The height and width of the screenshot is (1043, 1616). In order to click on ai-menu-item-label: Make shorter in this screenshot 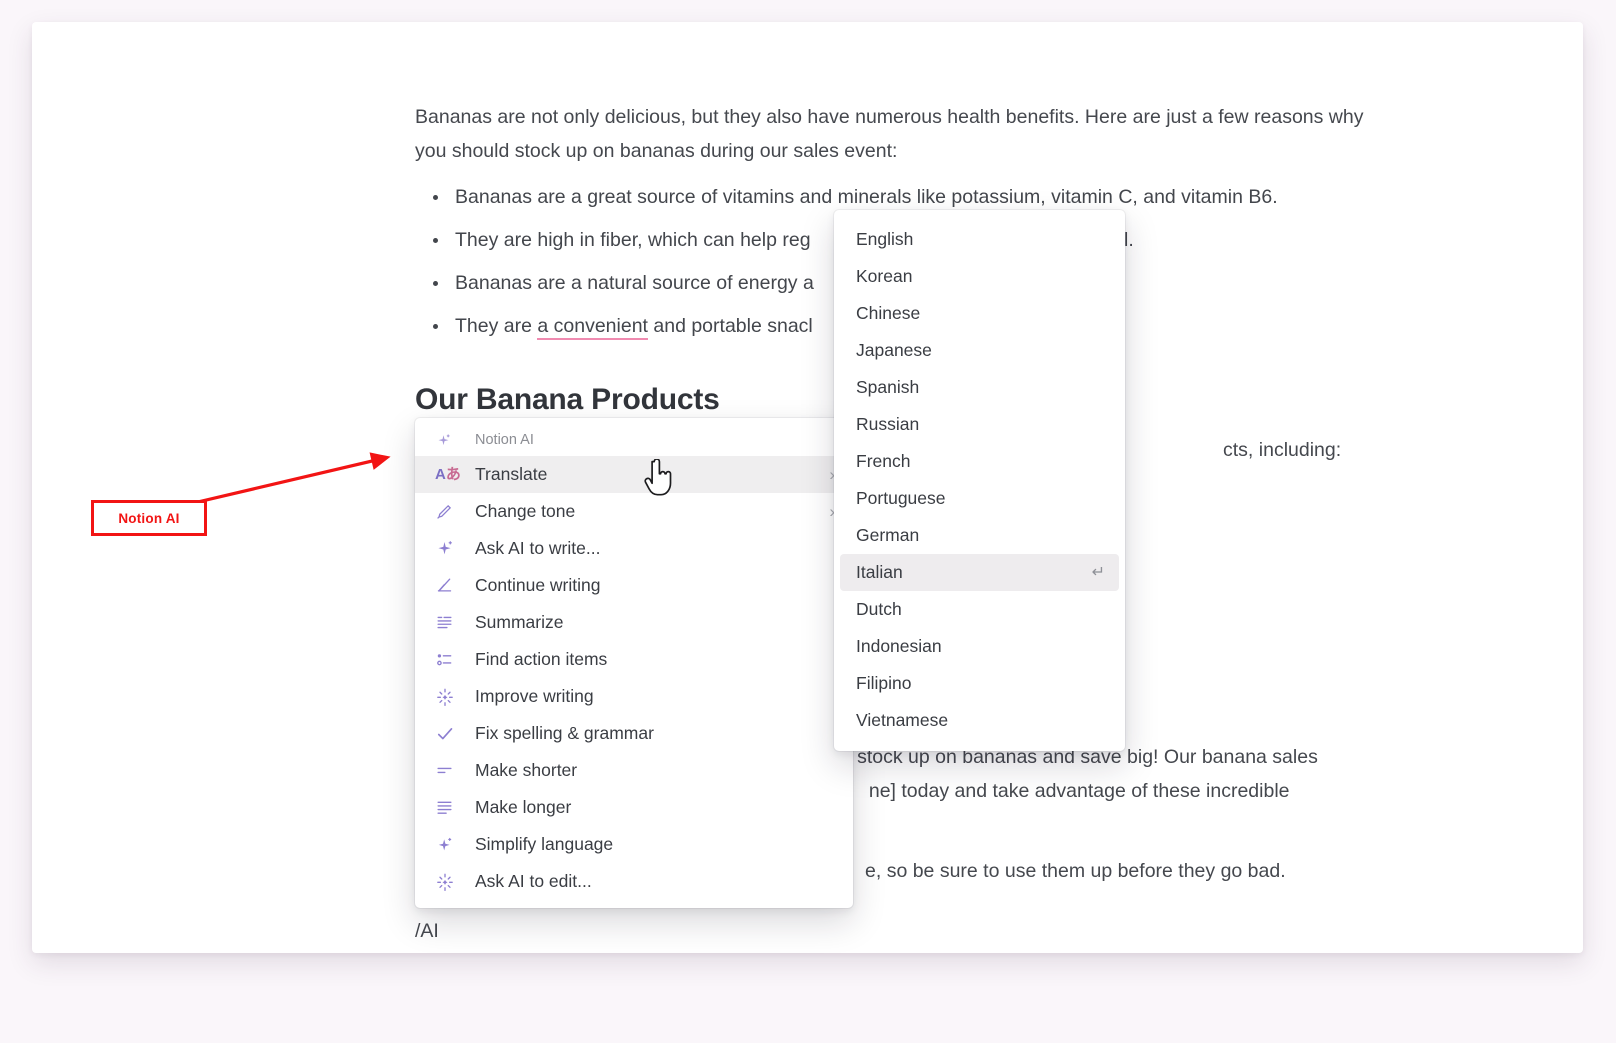, I will do `click(526, 770)`.